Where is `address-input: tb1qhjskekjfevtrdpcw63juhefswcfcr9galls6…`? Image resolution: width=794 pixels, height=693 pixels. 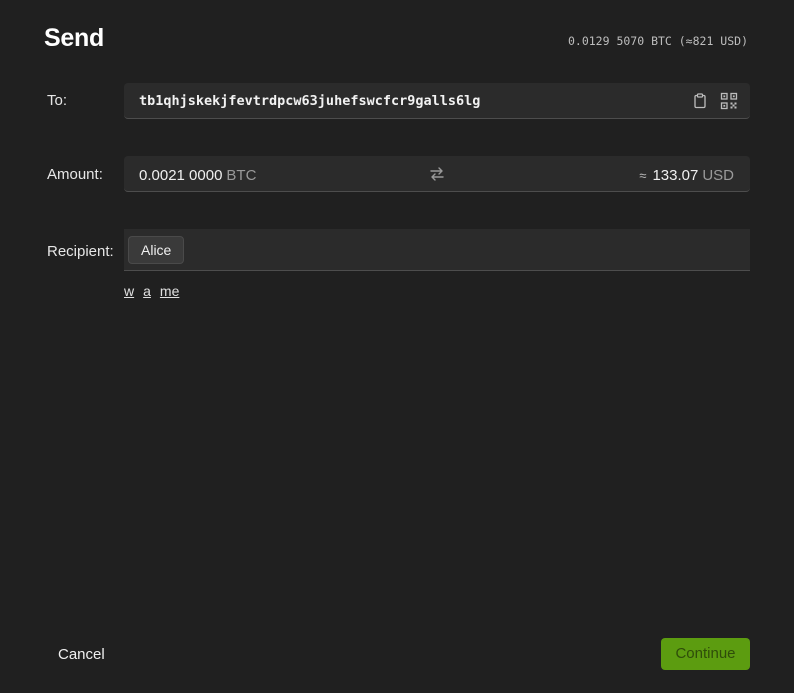
address-input: tb1qhjskekjfevtrdpcw63juhefswcfcr9galls6… is located at coordinates (309, 101).